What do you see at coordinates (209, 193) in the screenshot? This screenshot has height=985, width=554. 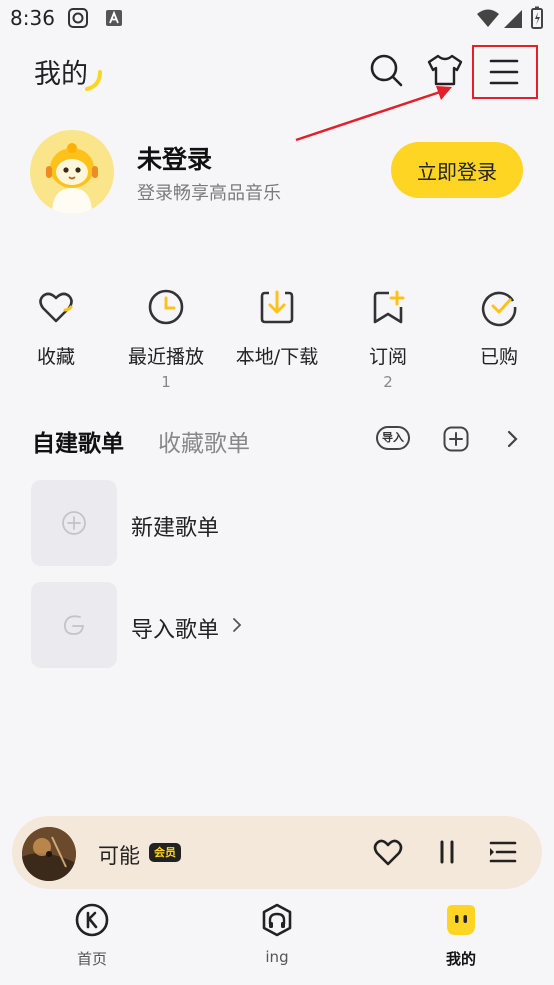 I see `profile-subtitle: 登录畅享高品音乐` at bounding box center [209, 193].